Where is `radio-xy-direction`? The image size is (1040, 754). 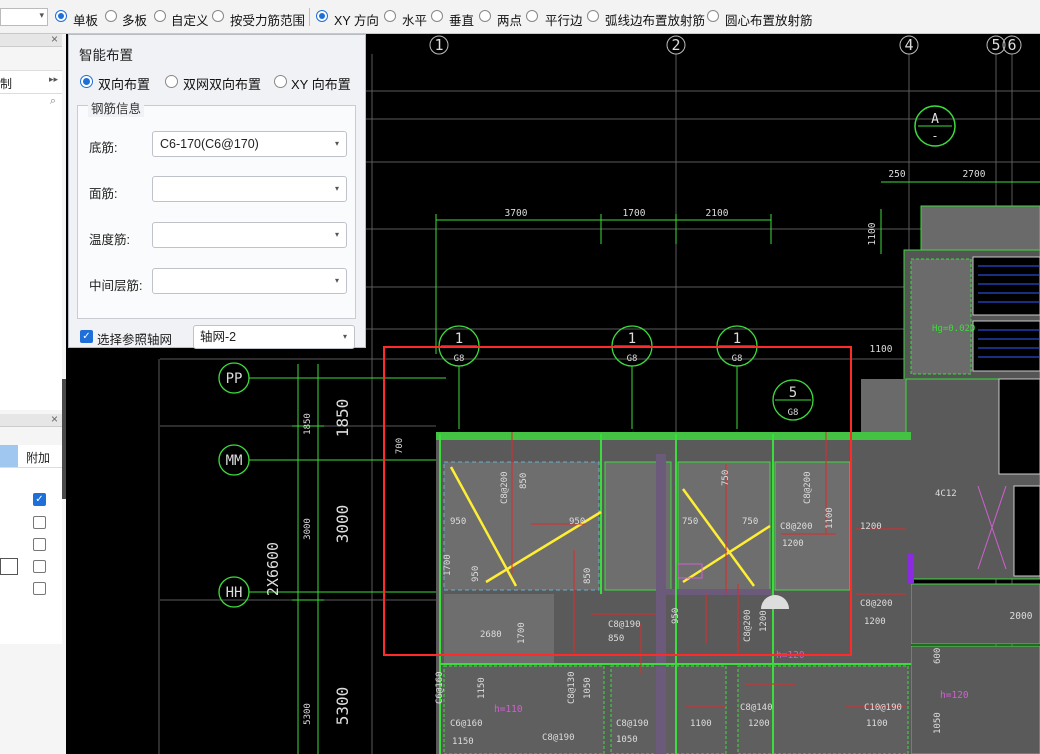 radio-xy-direction is located at coordinates (322, 16).